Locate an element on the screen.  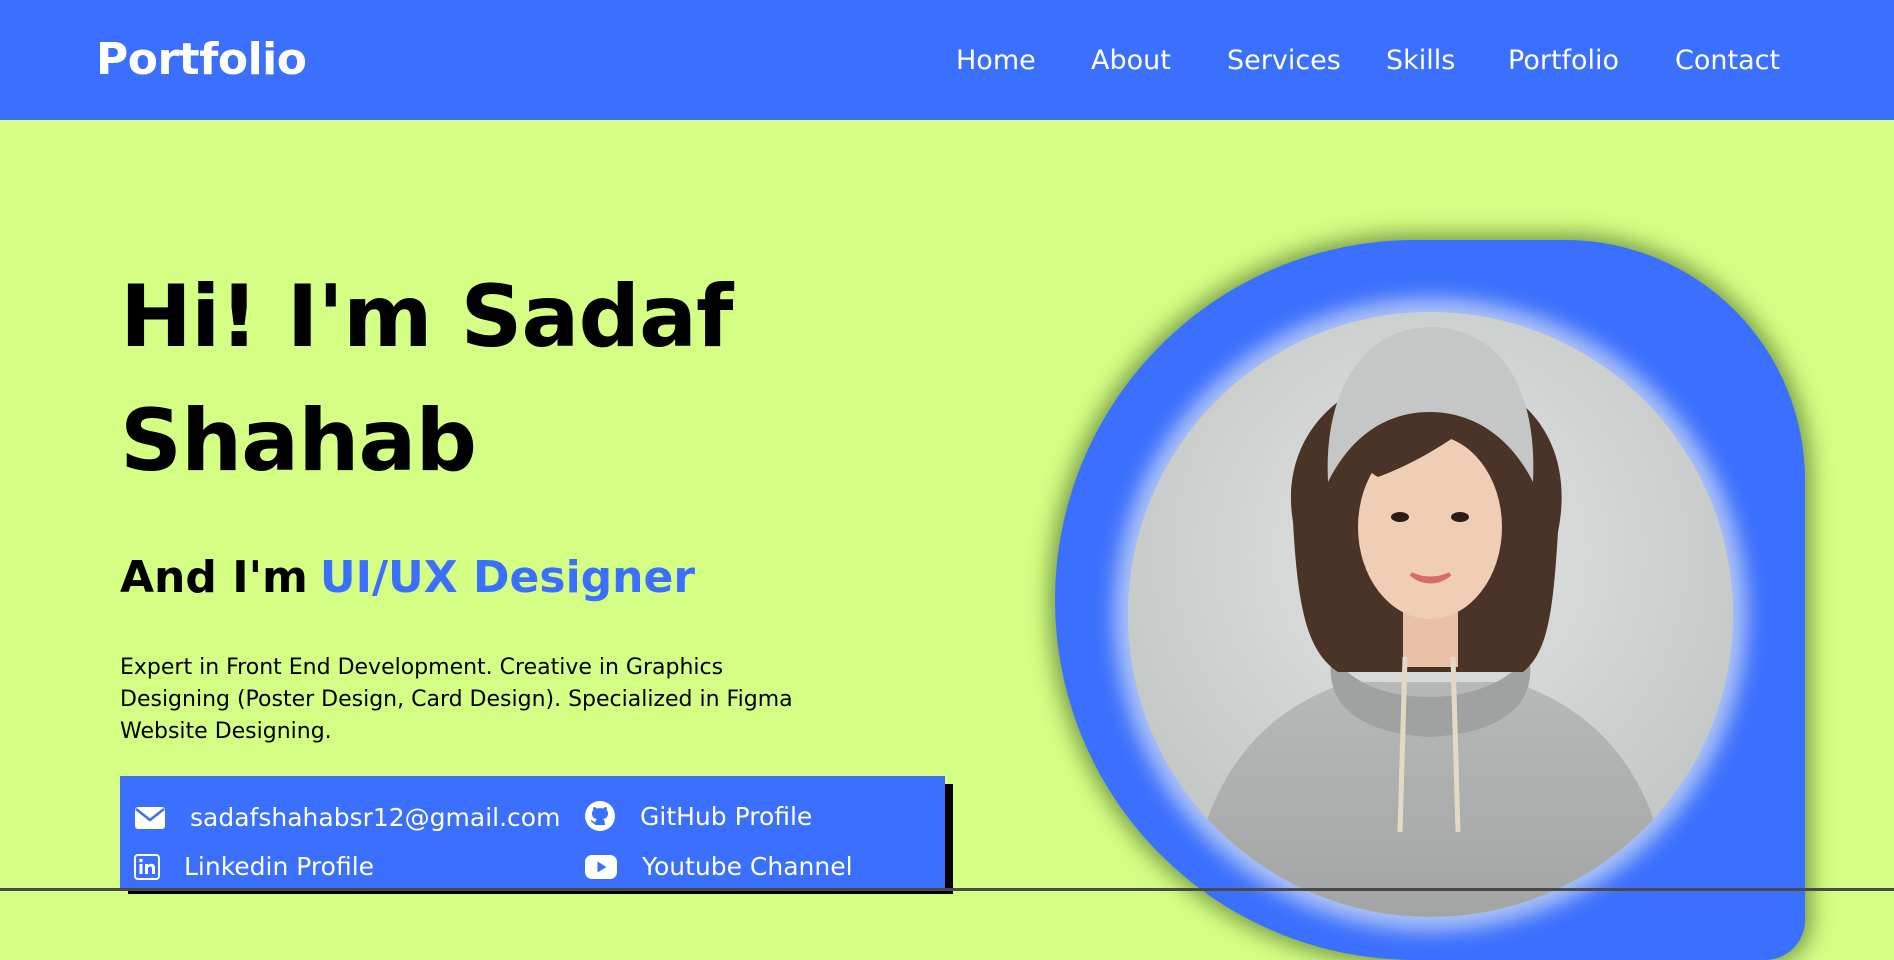
brand-logo: Portfolio is located at coordinates (201, 59).